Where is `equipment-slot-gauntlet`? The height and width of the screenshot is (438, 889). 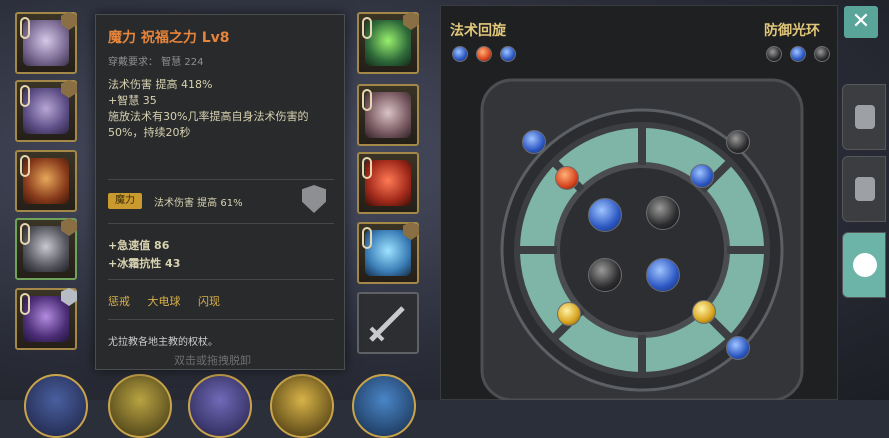
equipment-slot-gauntlet is located at coordinates (46, 249).